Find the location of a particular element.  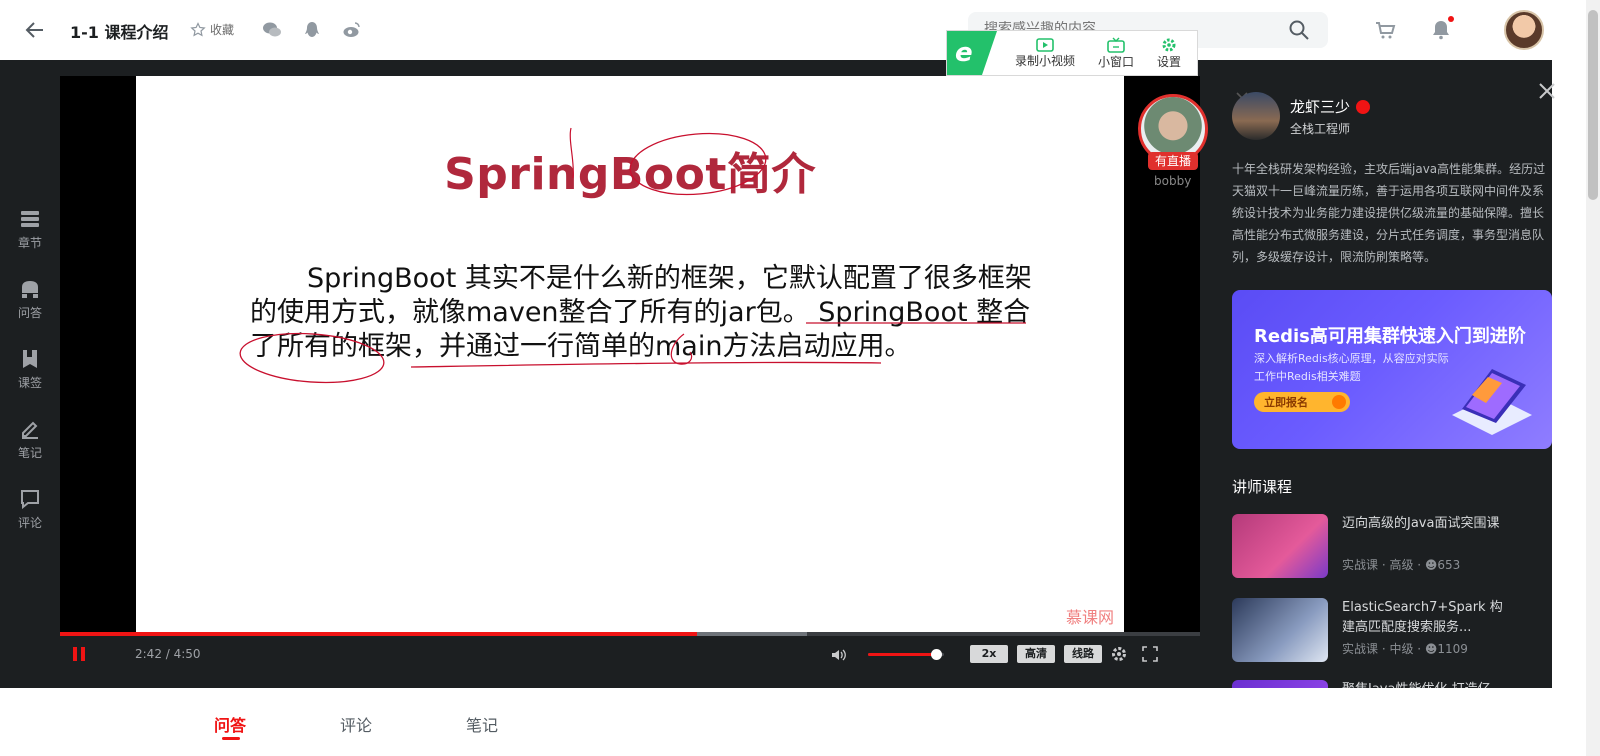

close-panel-icon is located at coordinates (1547, 91).